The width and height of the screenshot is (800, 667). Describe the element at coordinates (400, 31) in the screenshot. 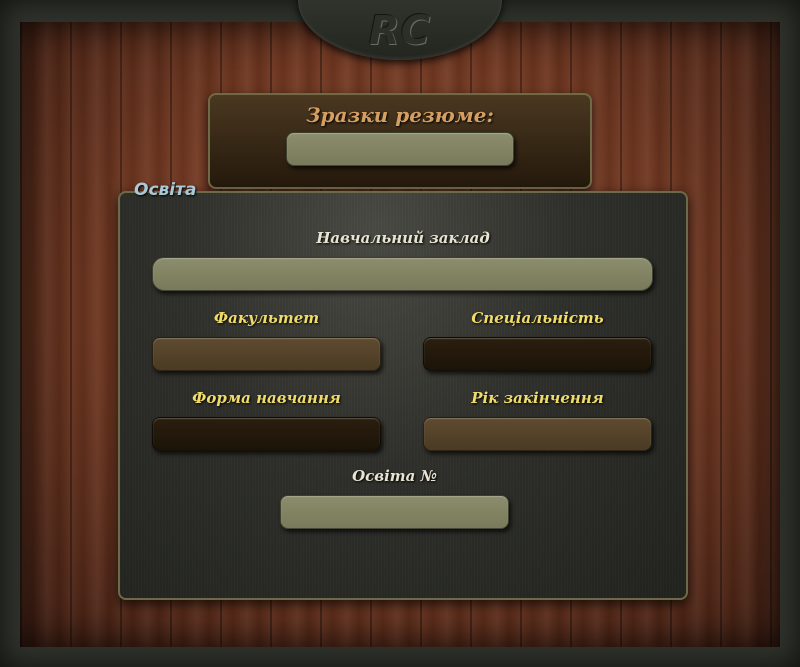

I see `logo-text: RC` at that location.